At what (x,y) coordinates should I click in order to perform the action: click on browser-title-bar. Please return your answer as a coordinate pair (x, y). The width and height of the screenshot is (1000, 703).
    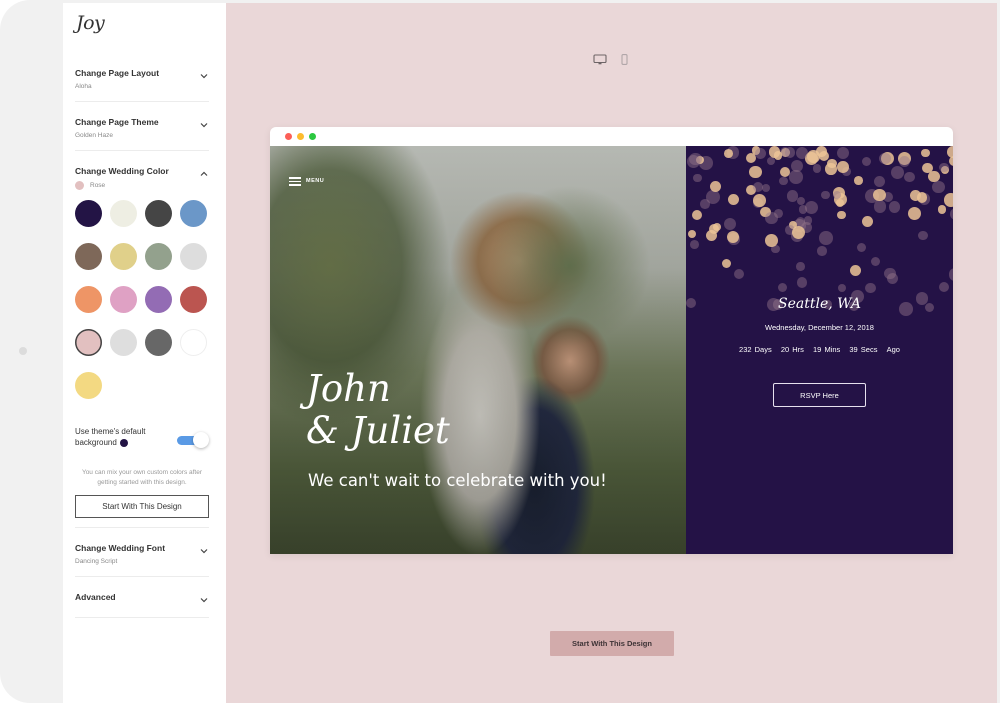
    Looking at the image, I should click on (611, 136).